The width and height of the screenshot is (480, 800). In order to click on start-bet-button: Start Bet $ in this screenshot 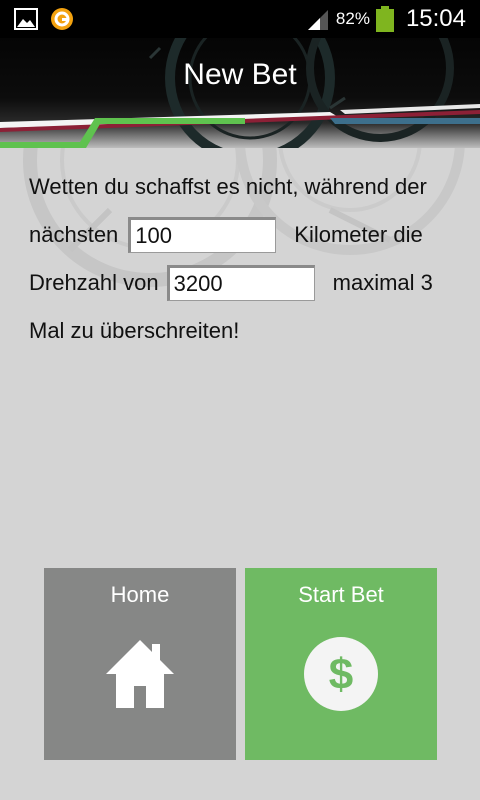, I will do `click(341, 664)`.